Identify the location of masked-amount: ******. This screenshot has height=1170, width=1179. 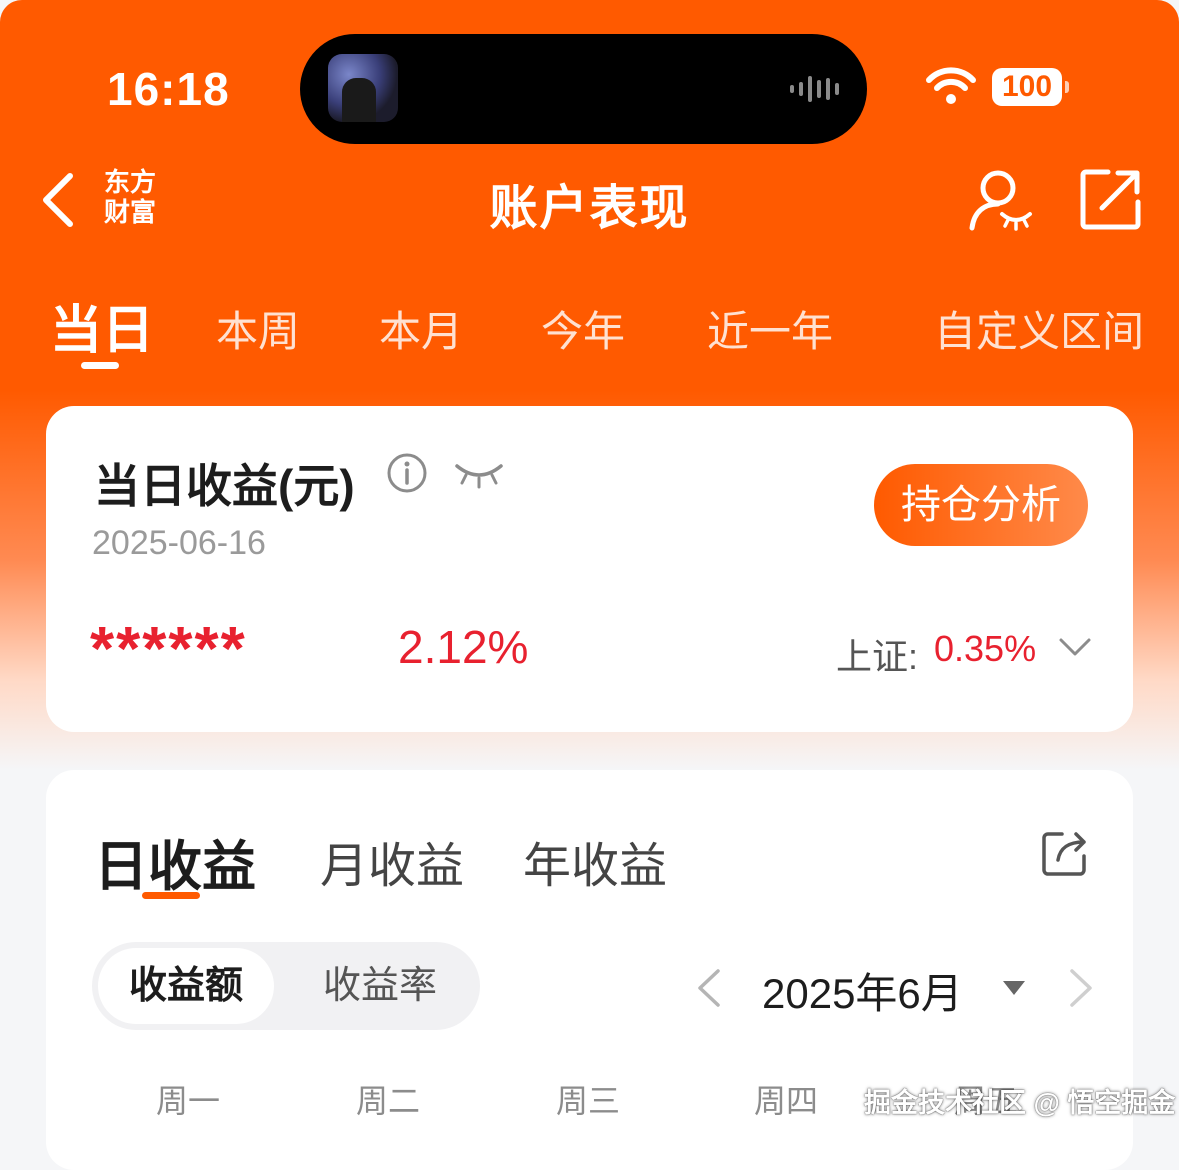
(168, 649).